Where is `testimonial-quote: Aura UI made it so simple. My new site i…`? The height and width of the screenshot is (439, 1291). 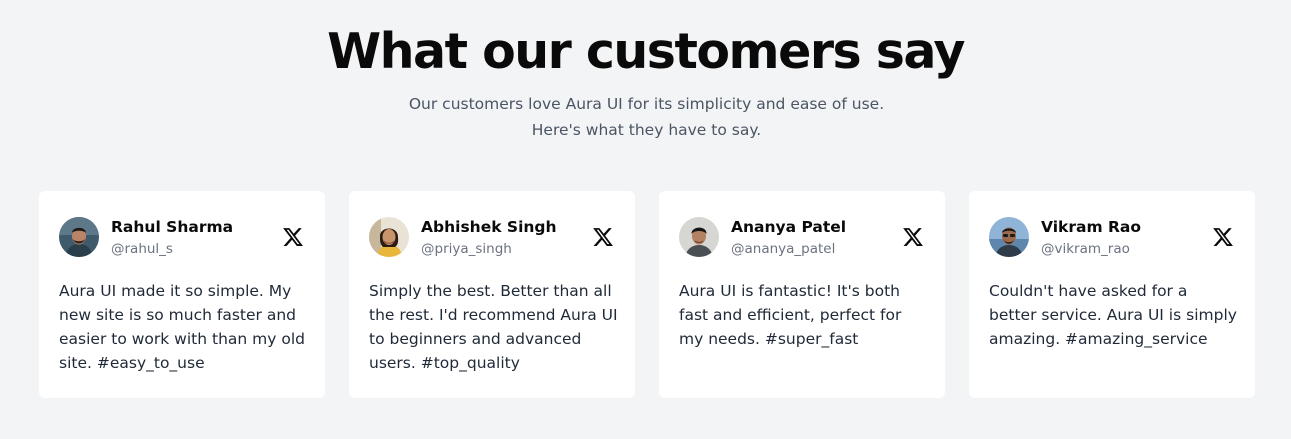 testimonial-quote: Aura UI made it so simple. My new site i… is located at coordinates (182, 327).